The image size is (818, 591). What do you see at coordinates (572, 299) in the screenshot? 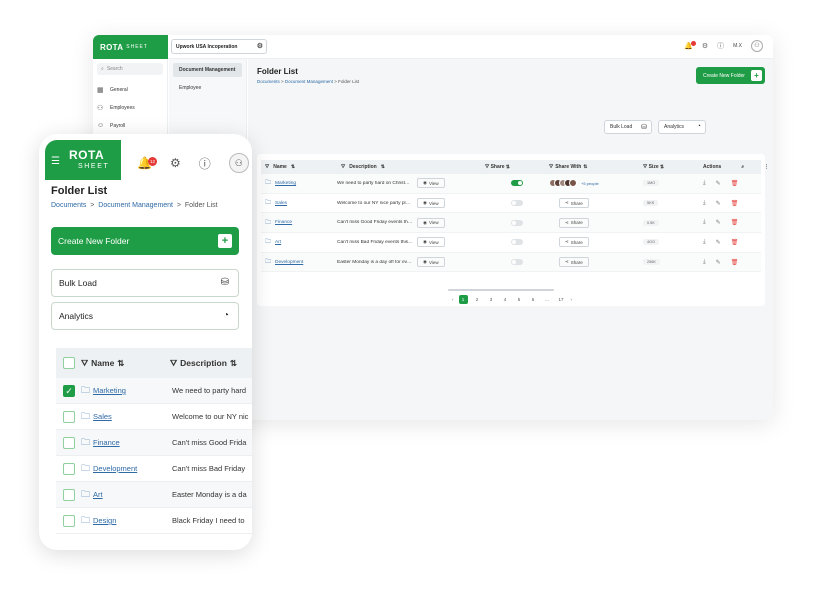
I see `chevron-right-icon: ›` at bounding box center [572, 299].